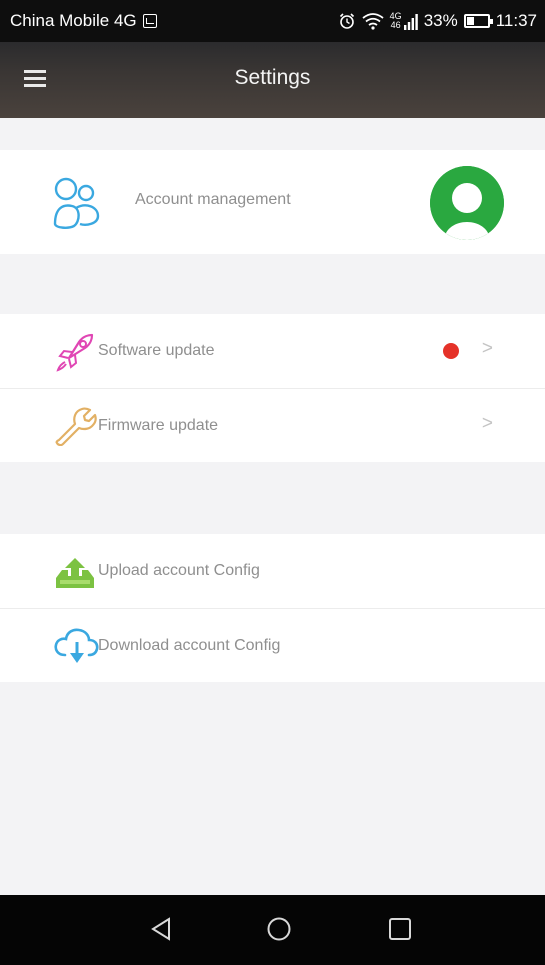 The height and width of the screenshot is (965, 545). I want to click on download-config-row: Download account Config, so click(272, 645).